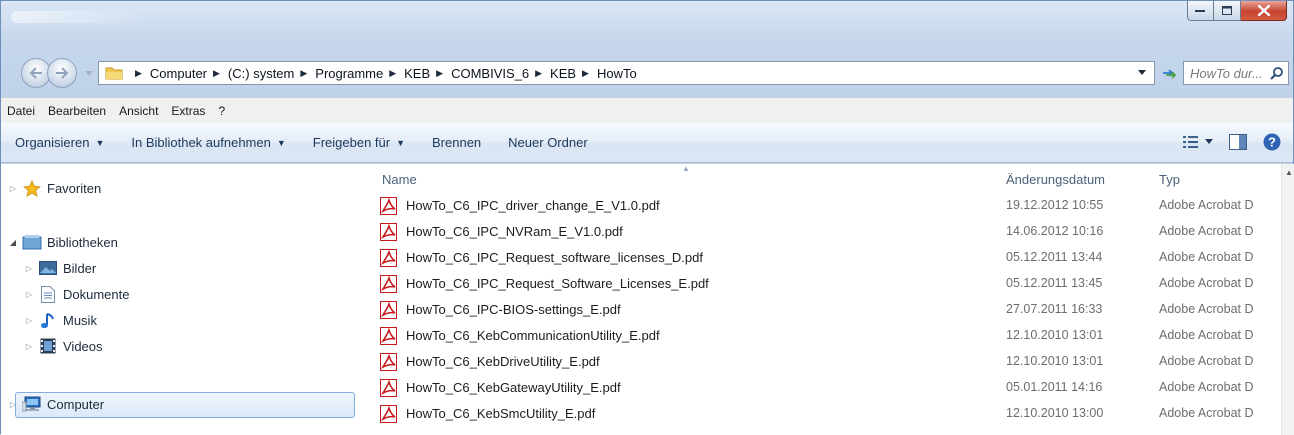 The image size is (1294, 435). What do you see at coordinates (1054, 387) in the screenshot?
I see `file-date: 05.01.2011 14:16` at bounding box center [1054, 387].